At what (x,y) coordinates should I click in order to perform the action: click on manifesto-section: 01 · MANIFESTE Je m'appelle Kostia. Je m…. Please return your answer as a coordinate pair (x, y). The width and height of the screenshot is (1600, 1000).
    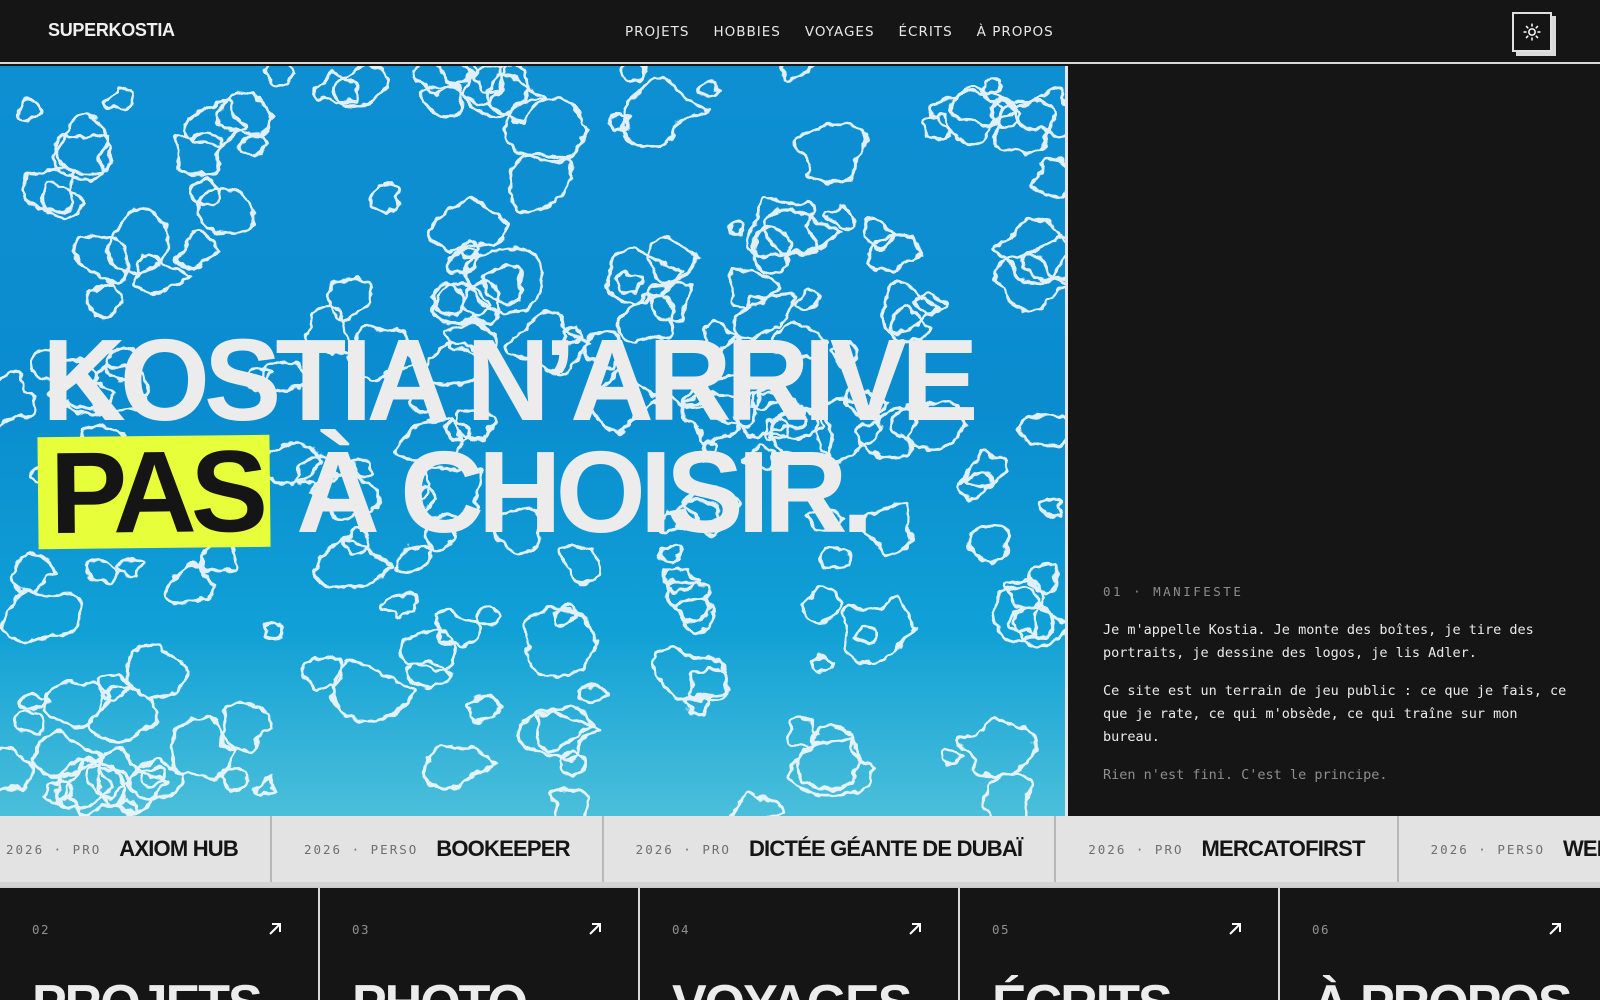
    Looking at the image, I should click on (1338, 685).